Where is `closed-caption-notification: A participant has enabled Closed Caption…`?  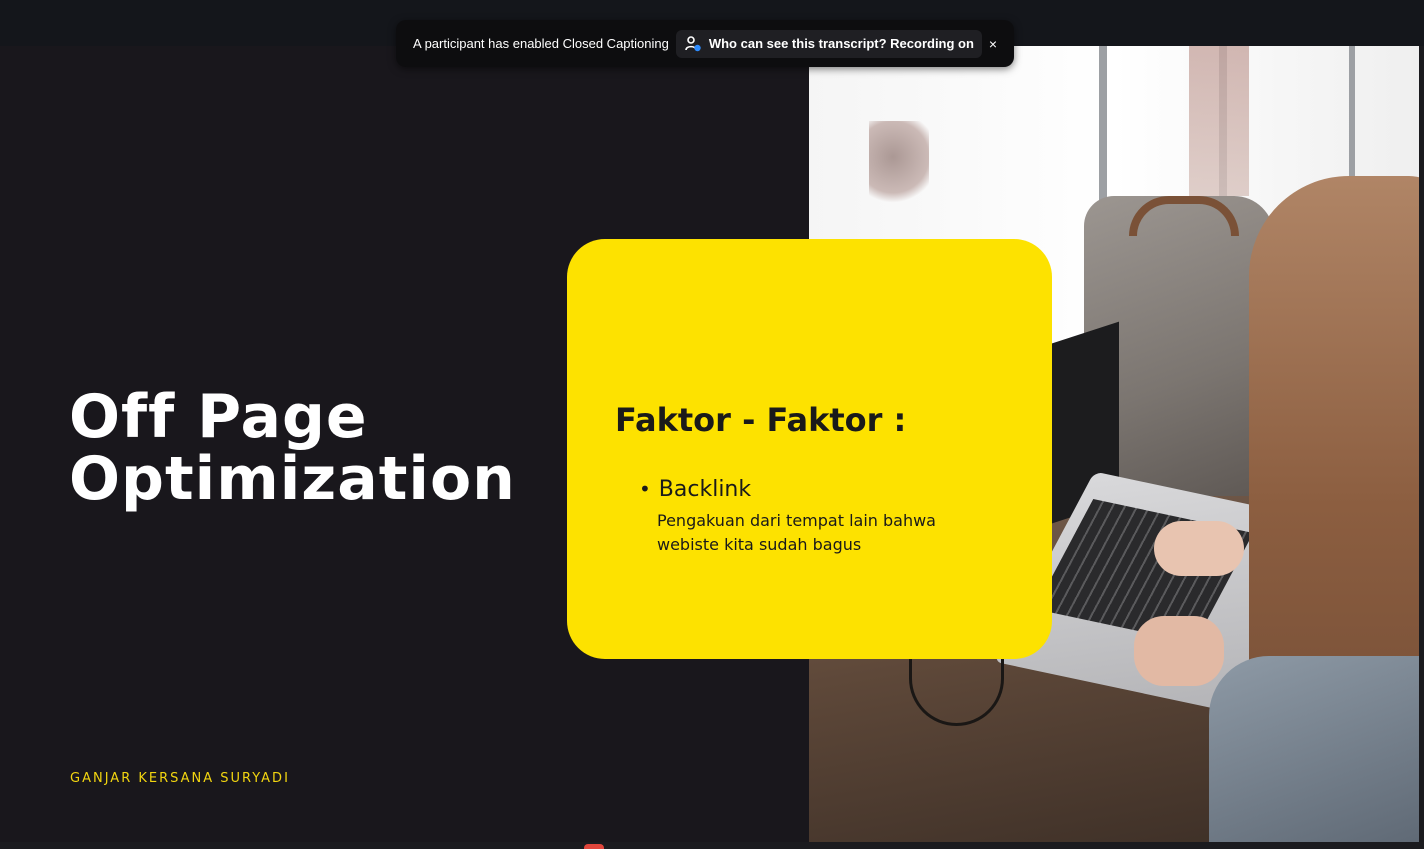 closed-caption-notification: A participant has enabled Closed Caption… is located at coordinates (705, 43).